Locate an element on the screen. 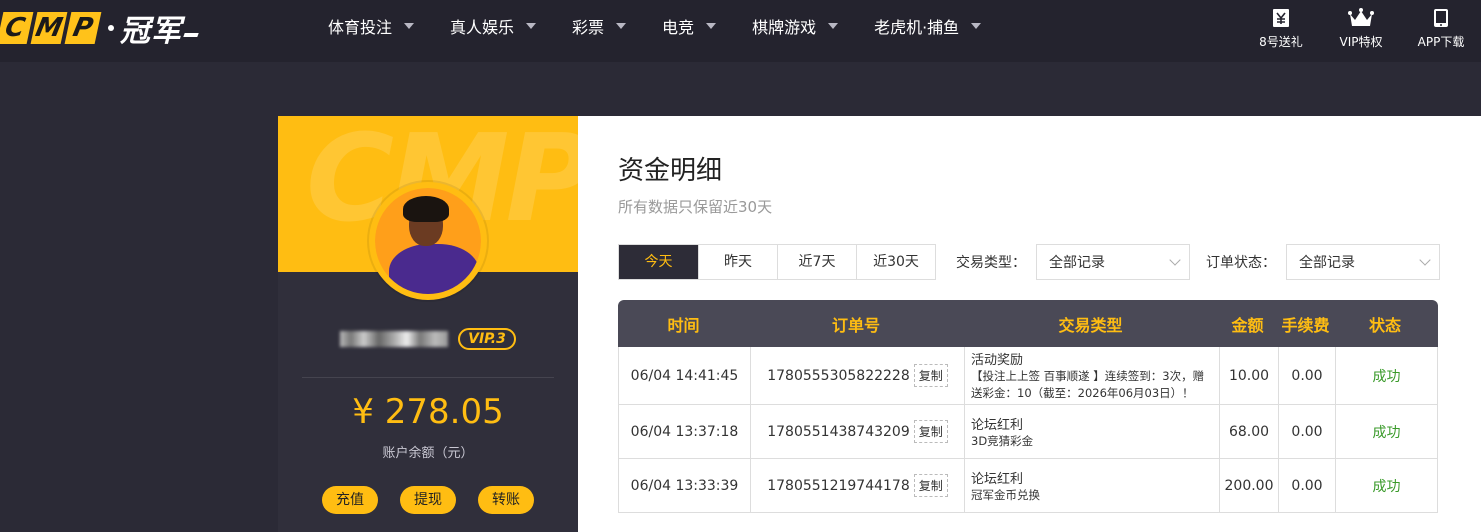  site-logo: C M P 冠军 is located at coordinates (99, 28).